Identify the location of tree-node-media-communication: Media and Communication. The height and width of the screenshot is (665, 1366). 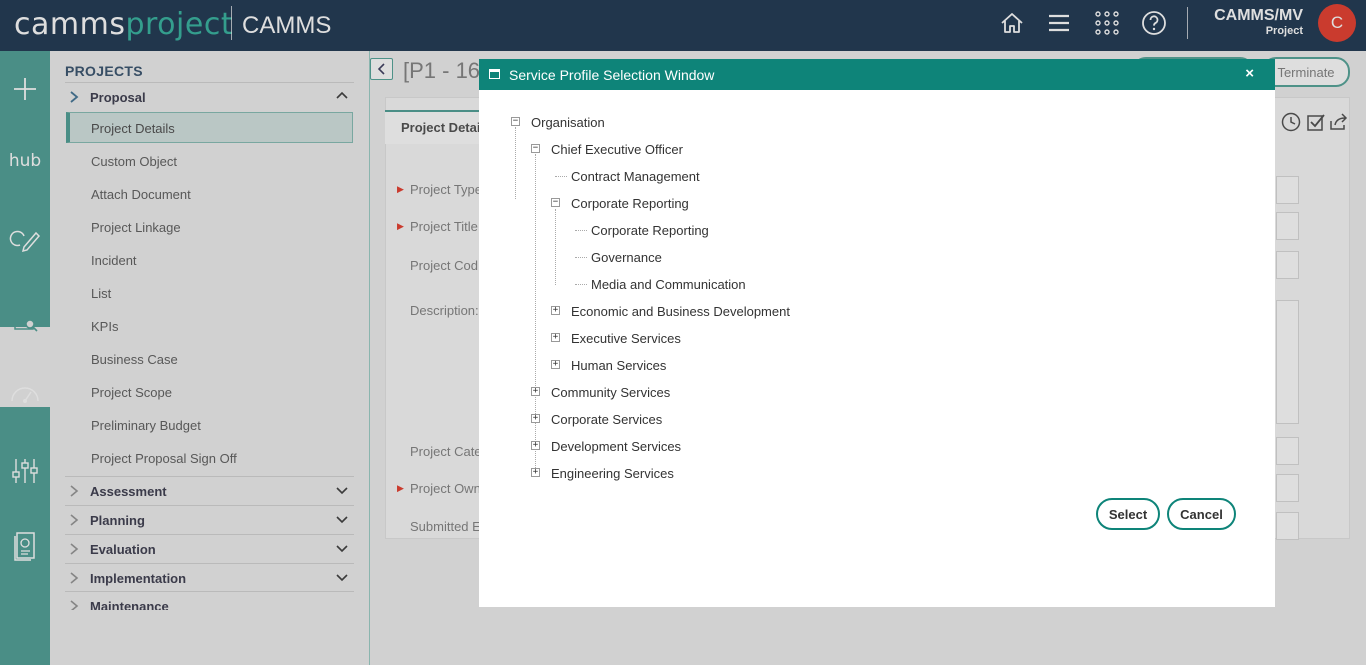
(668, 284).